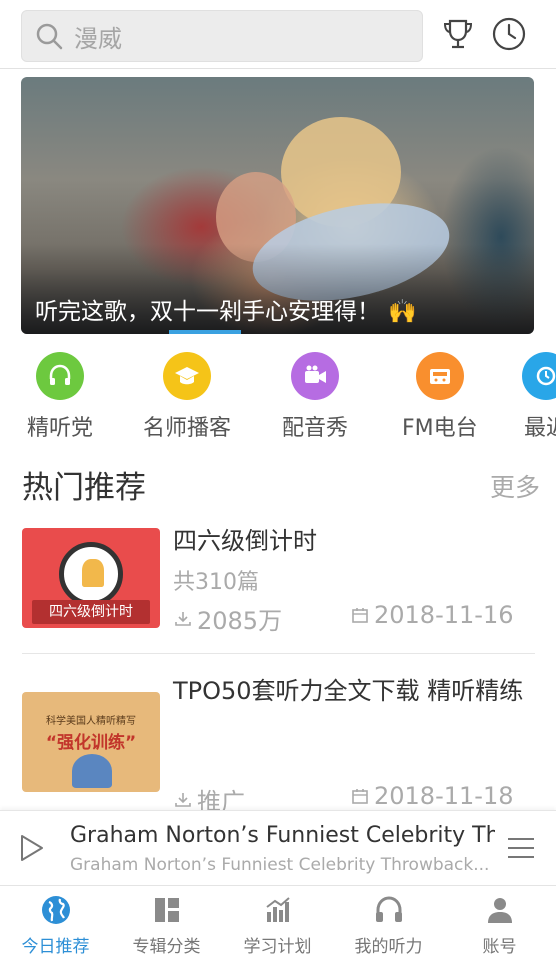  Describe the element at coordinates (499, 925) in the screenshot. I see `tab-account: 账号` at that location.